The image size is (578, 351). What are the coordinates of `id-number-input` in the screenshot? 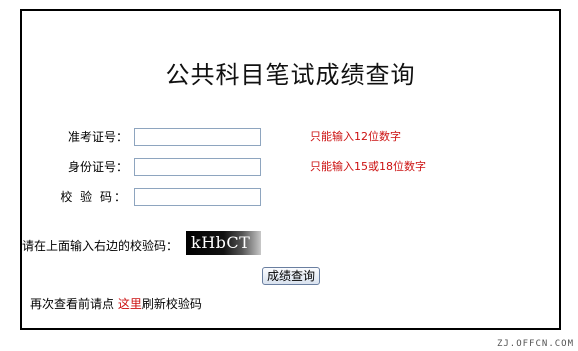 It's located at (197, 167).